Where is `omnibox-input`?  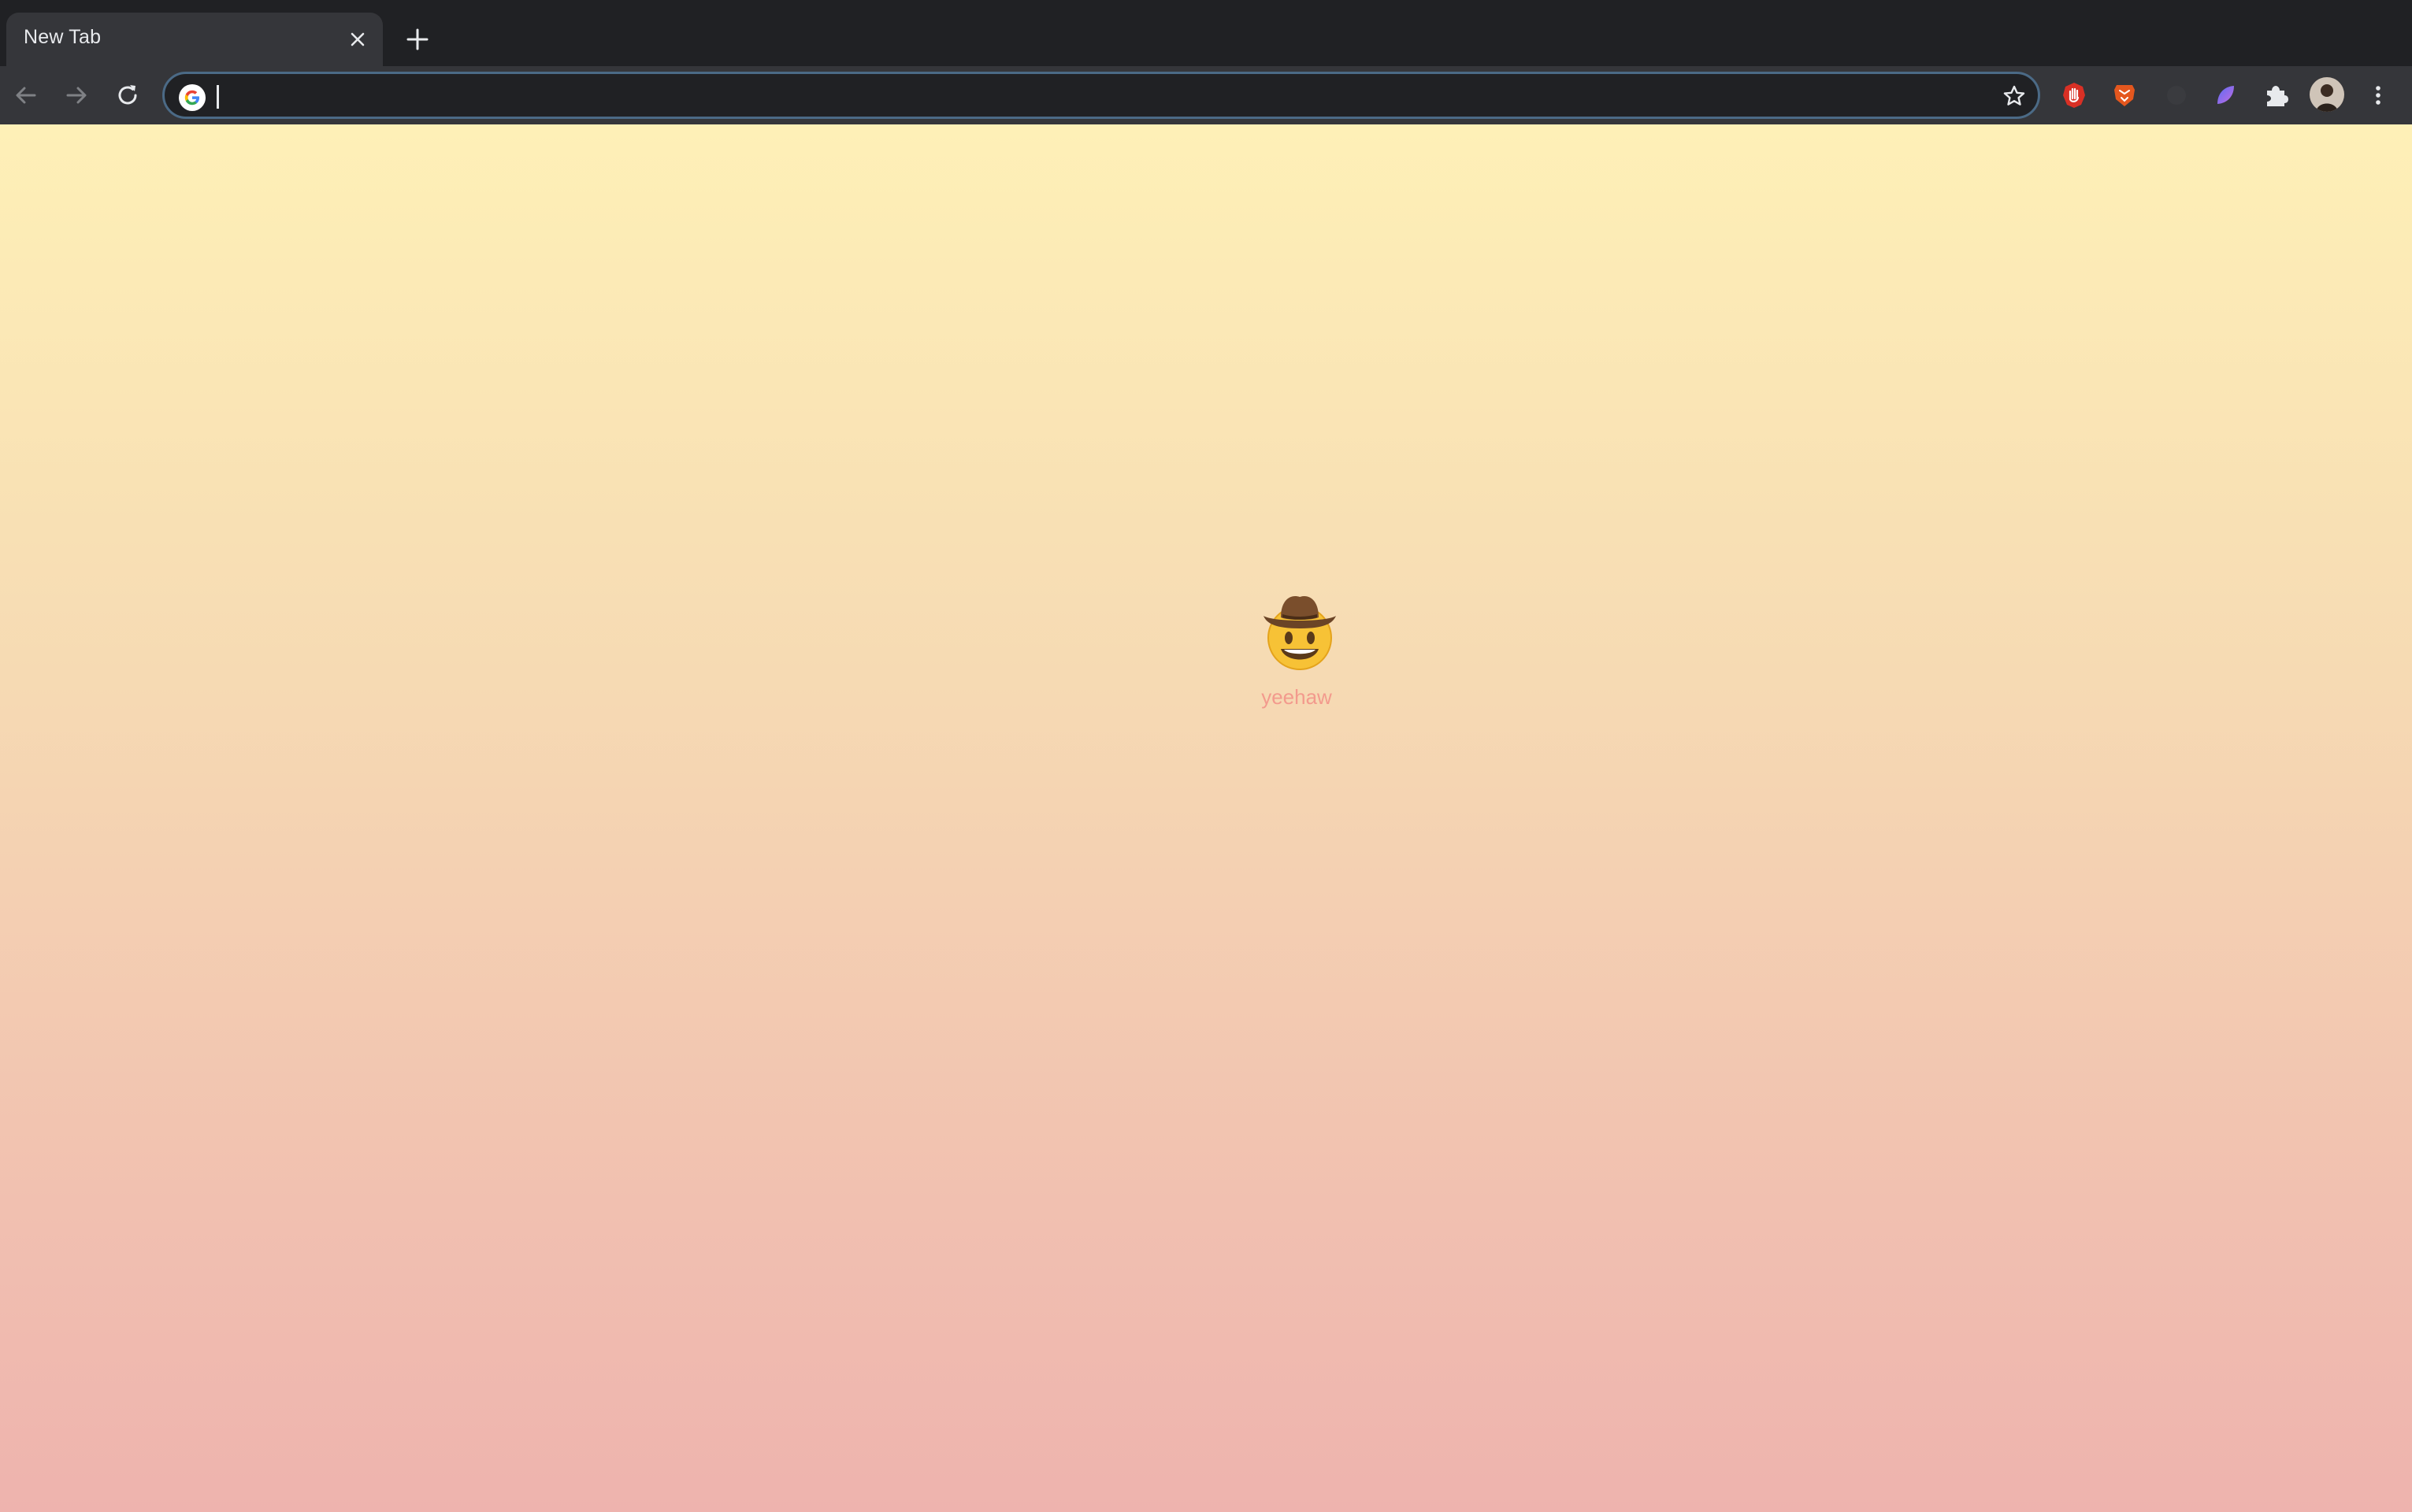 omnibox-input is located at coordinates (1081, 95).